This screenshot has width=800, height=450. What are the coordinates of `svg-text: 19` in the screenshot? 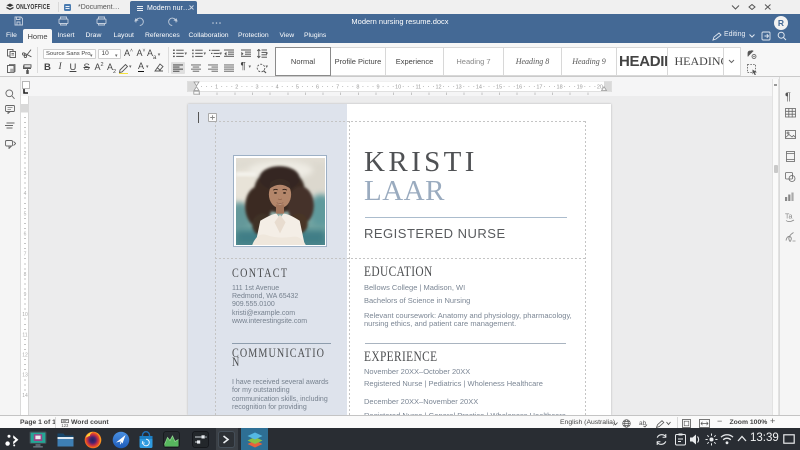 It's located at (580, 87).